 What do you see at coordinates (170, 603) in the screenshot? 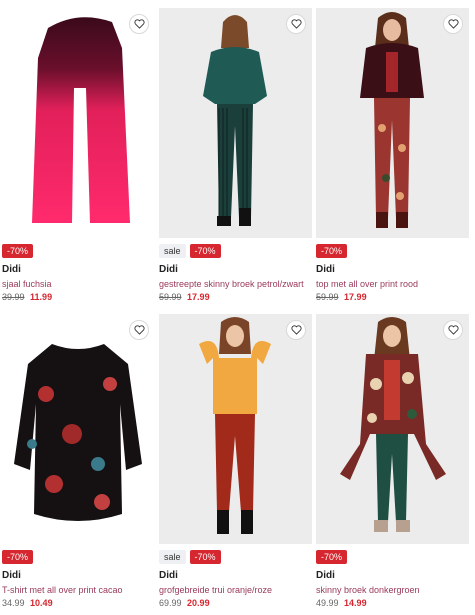
I see `old-price: 69.99` at bounding box center [170, 603].